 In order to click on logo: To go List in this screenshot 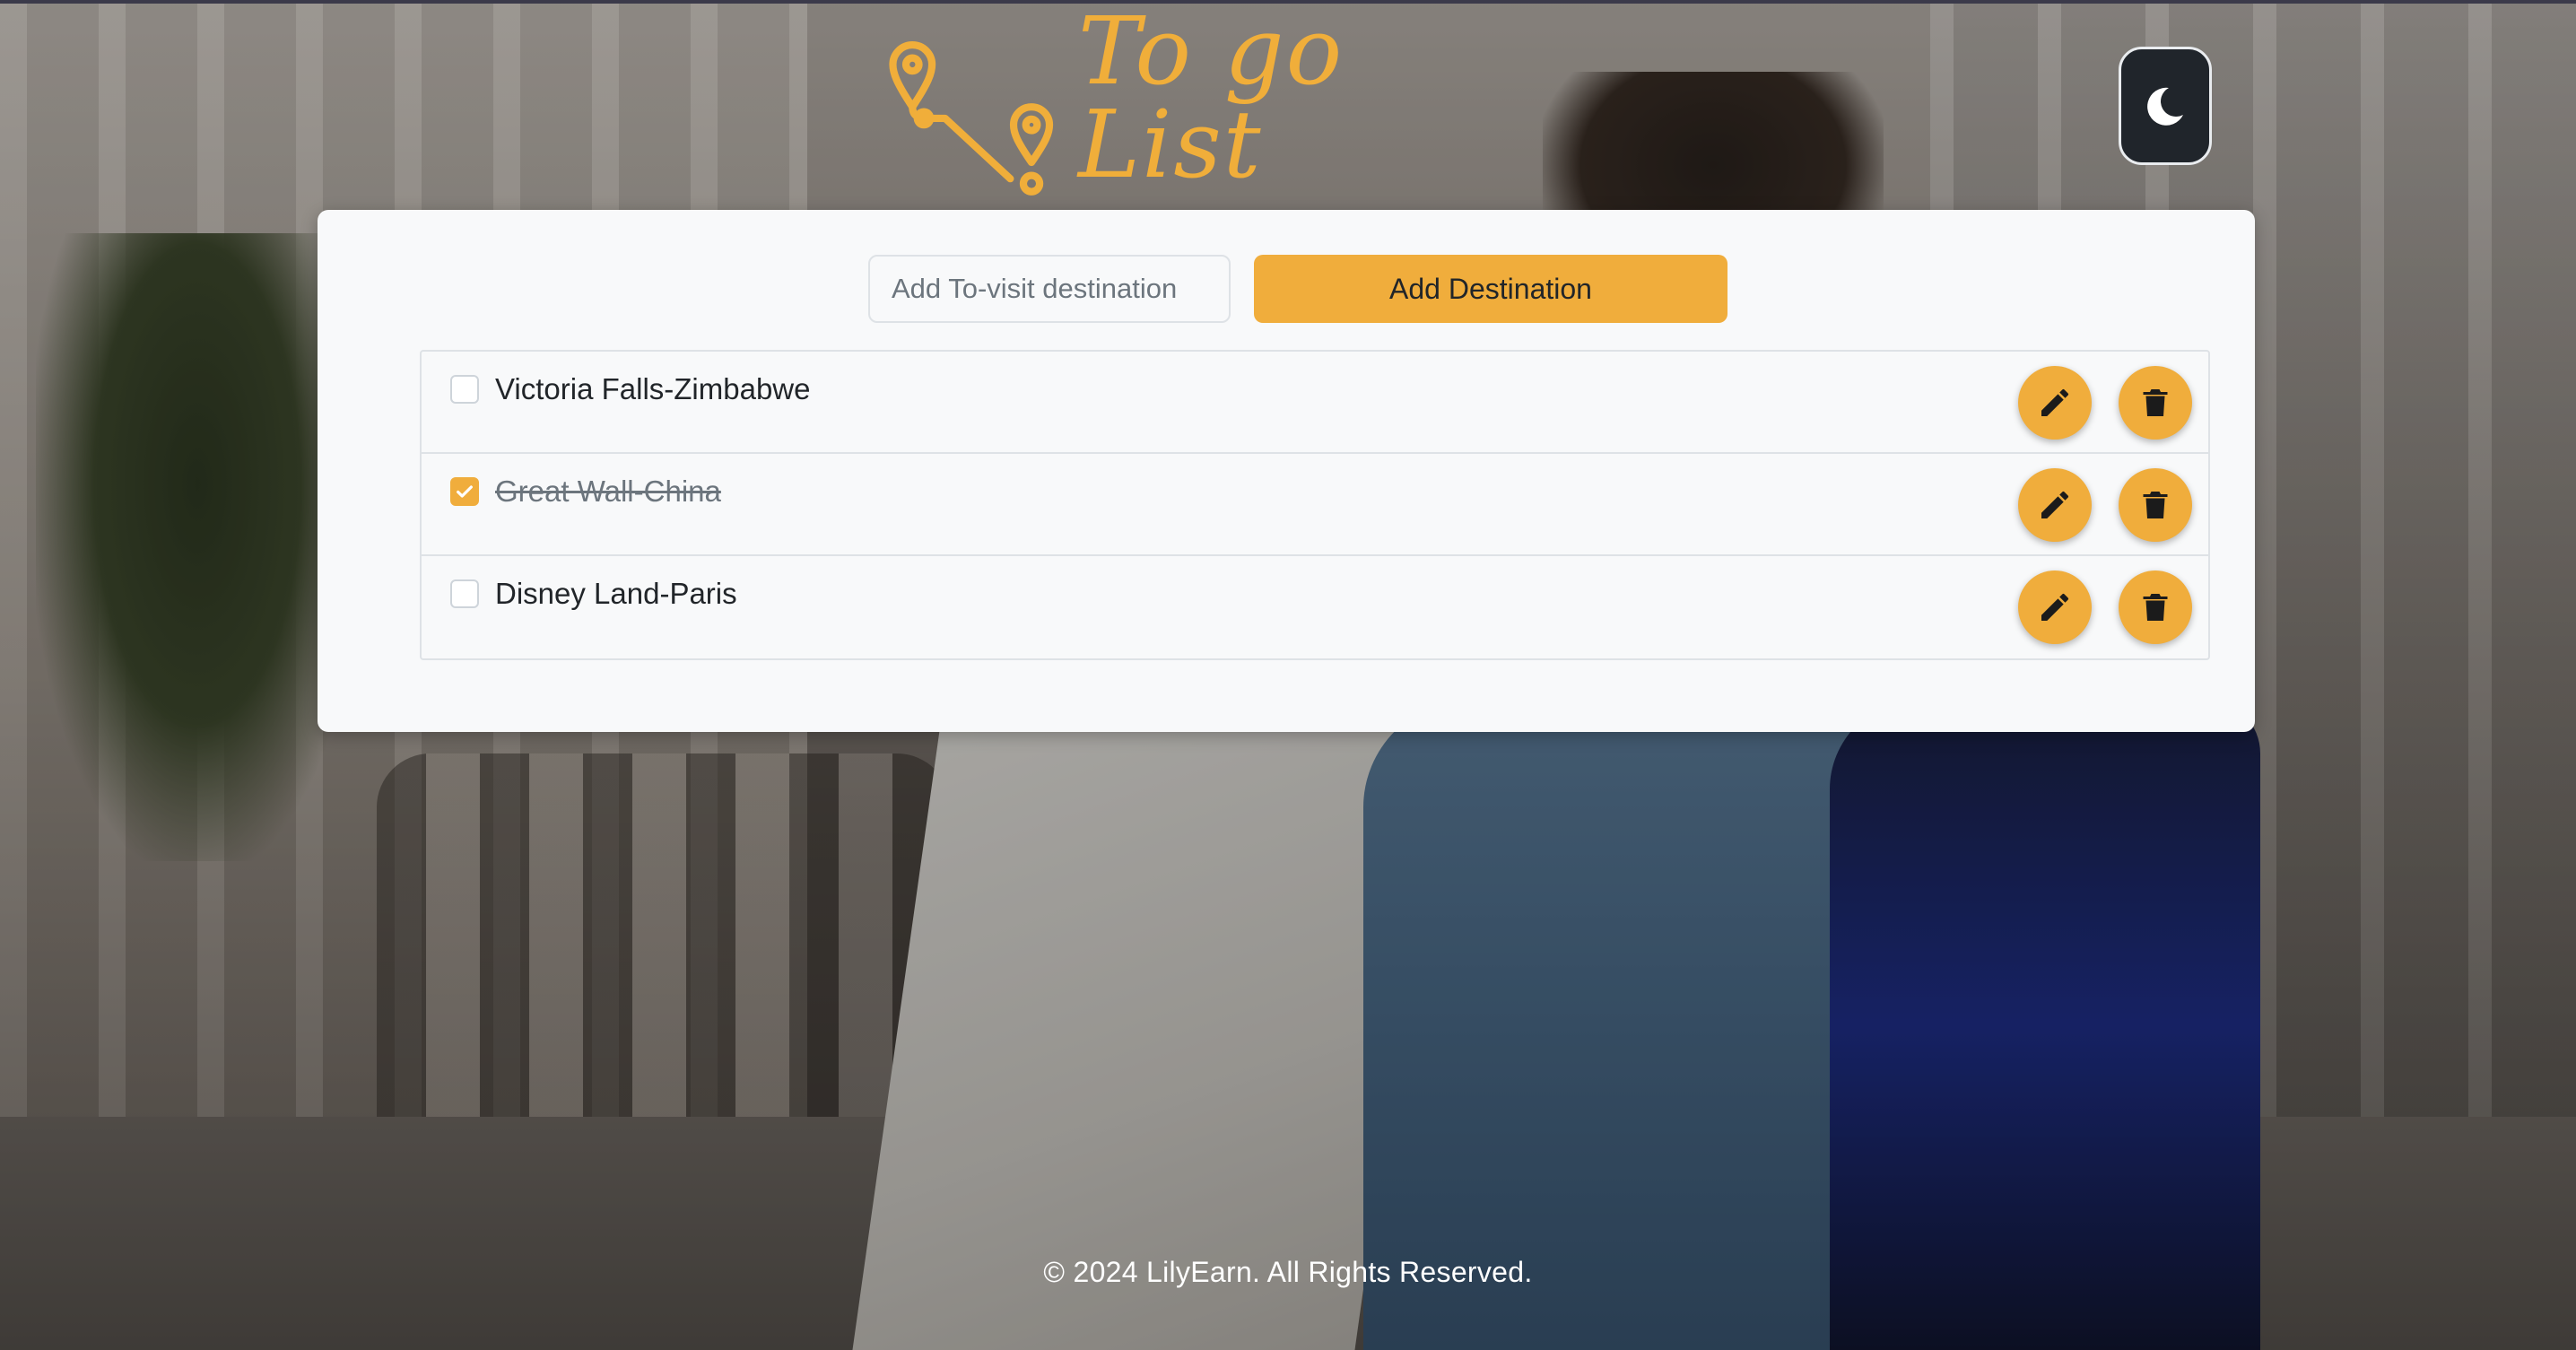, I will do `click(1202, 103)`.